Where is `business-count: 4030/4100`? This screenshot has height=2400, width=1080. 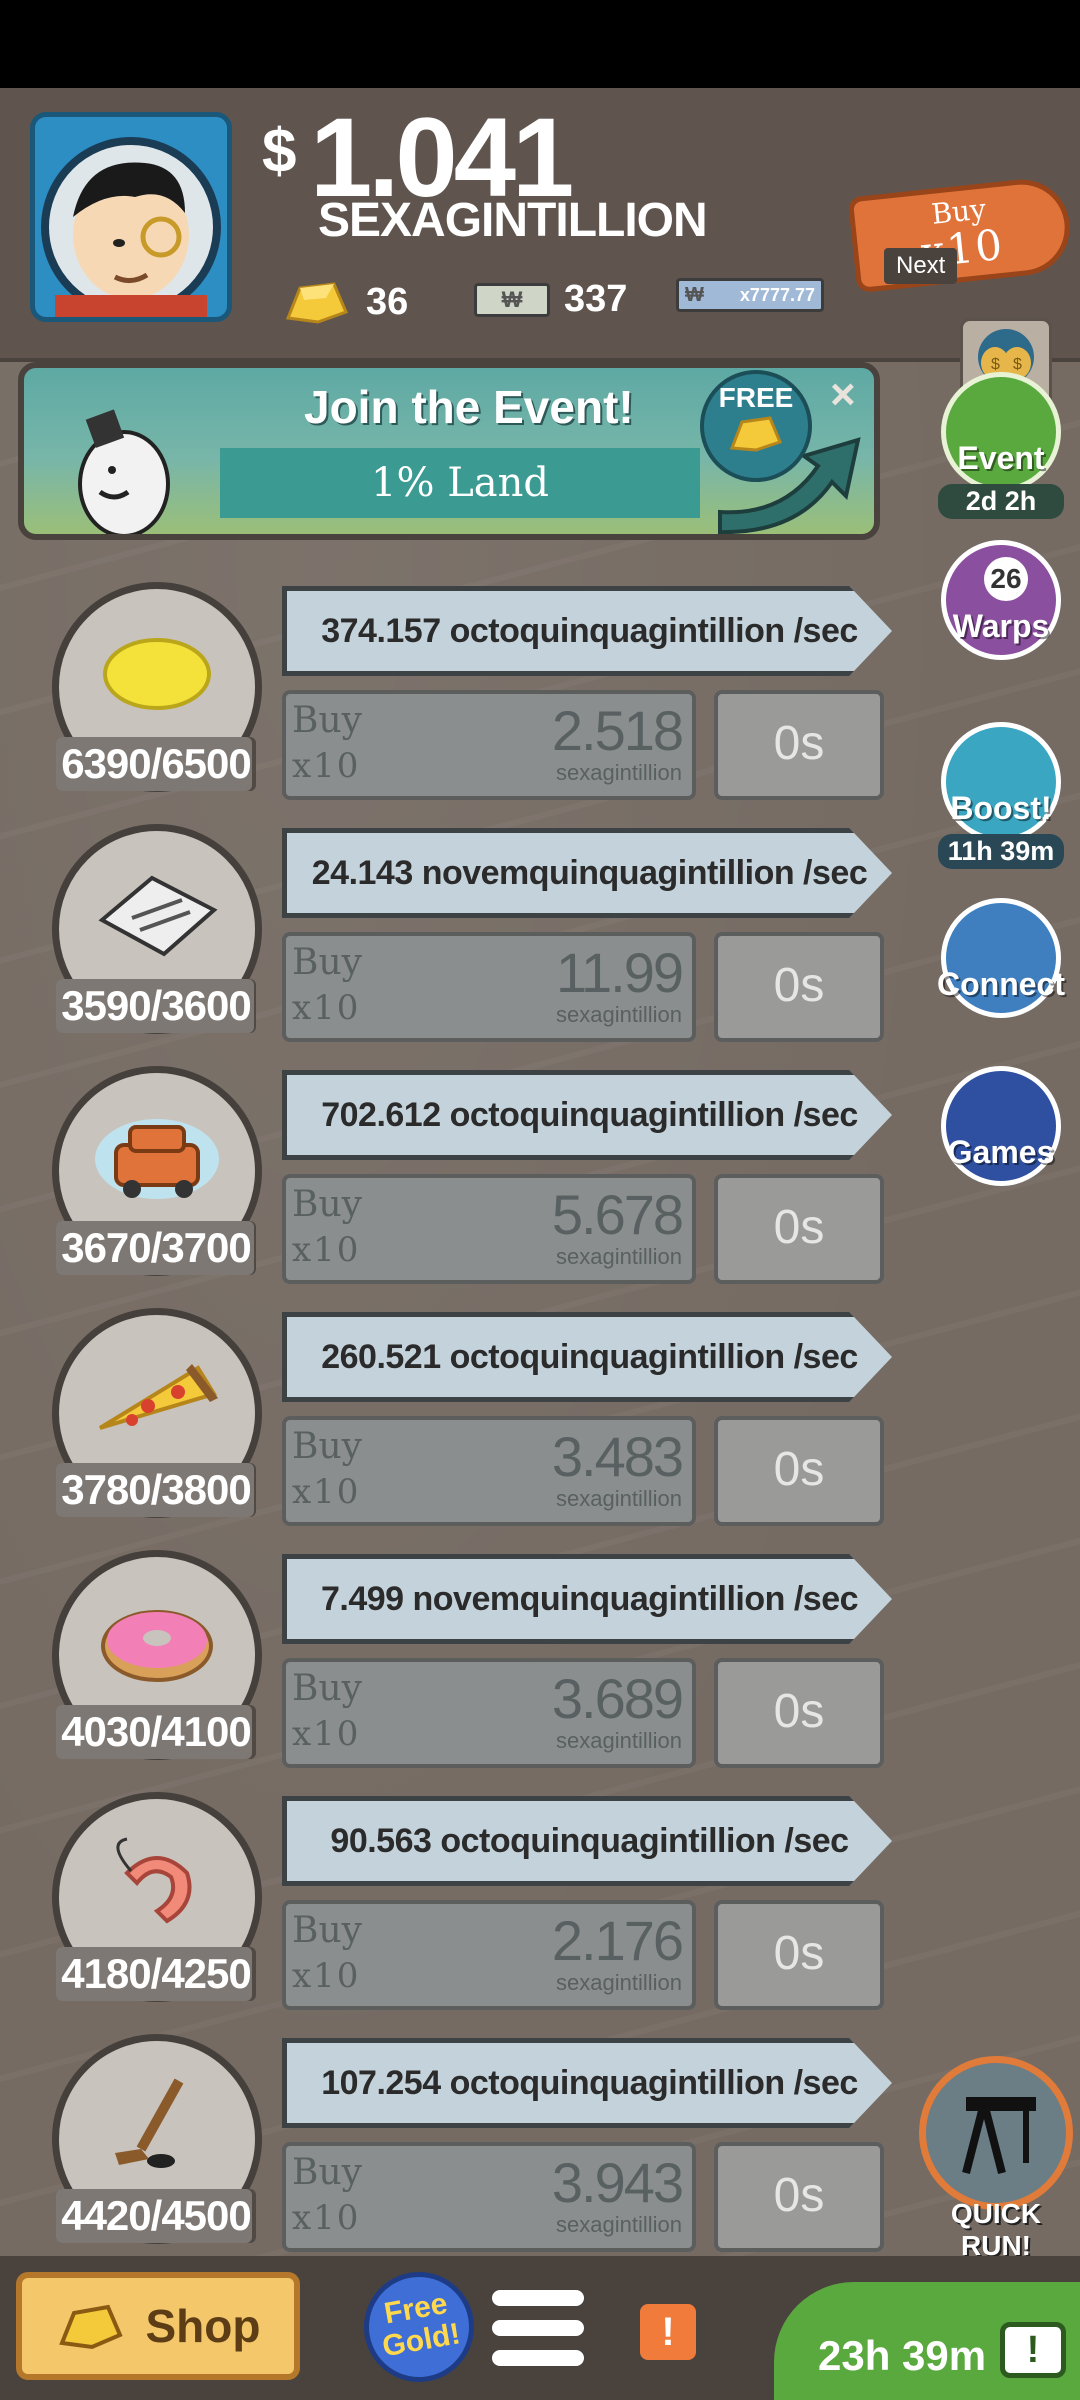 business-count: 4030/4100 is located at coordinates (156, 1732).